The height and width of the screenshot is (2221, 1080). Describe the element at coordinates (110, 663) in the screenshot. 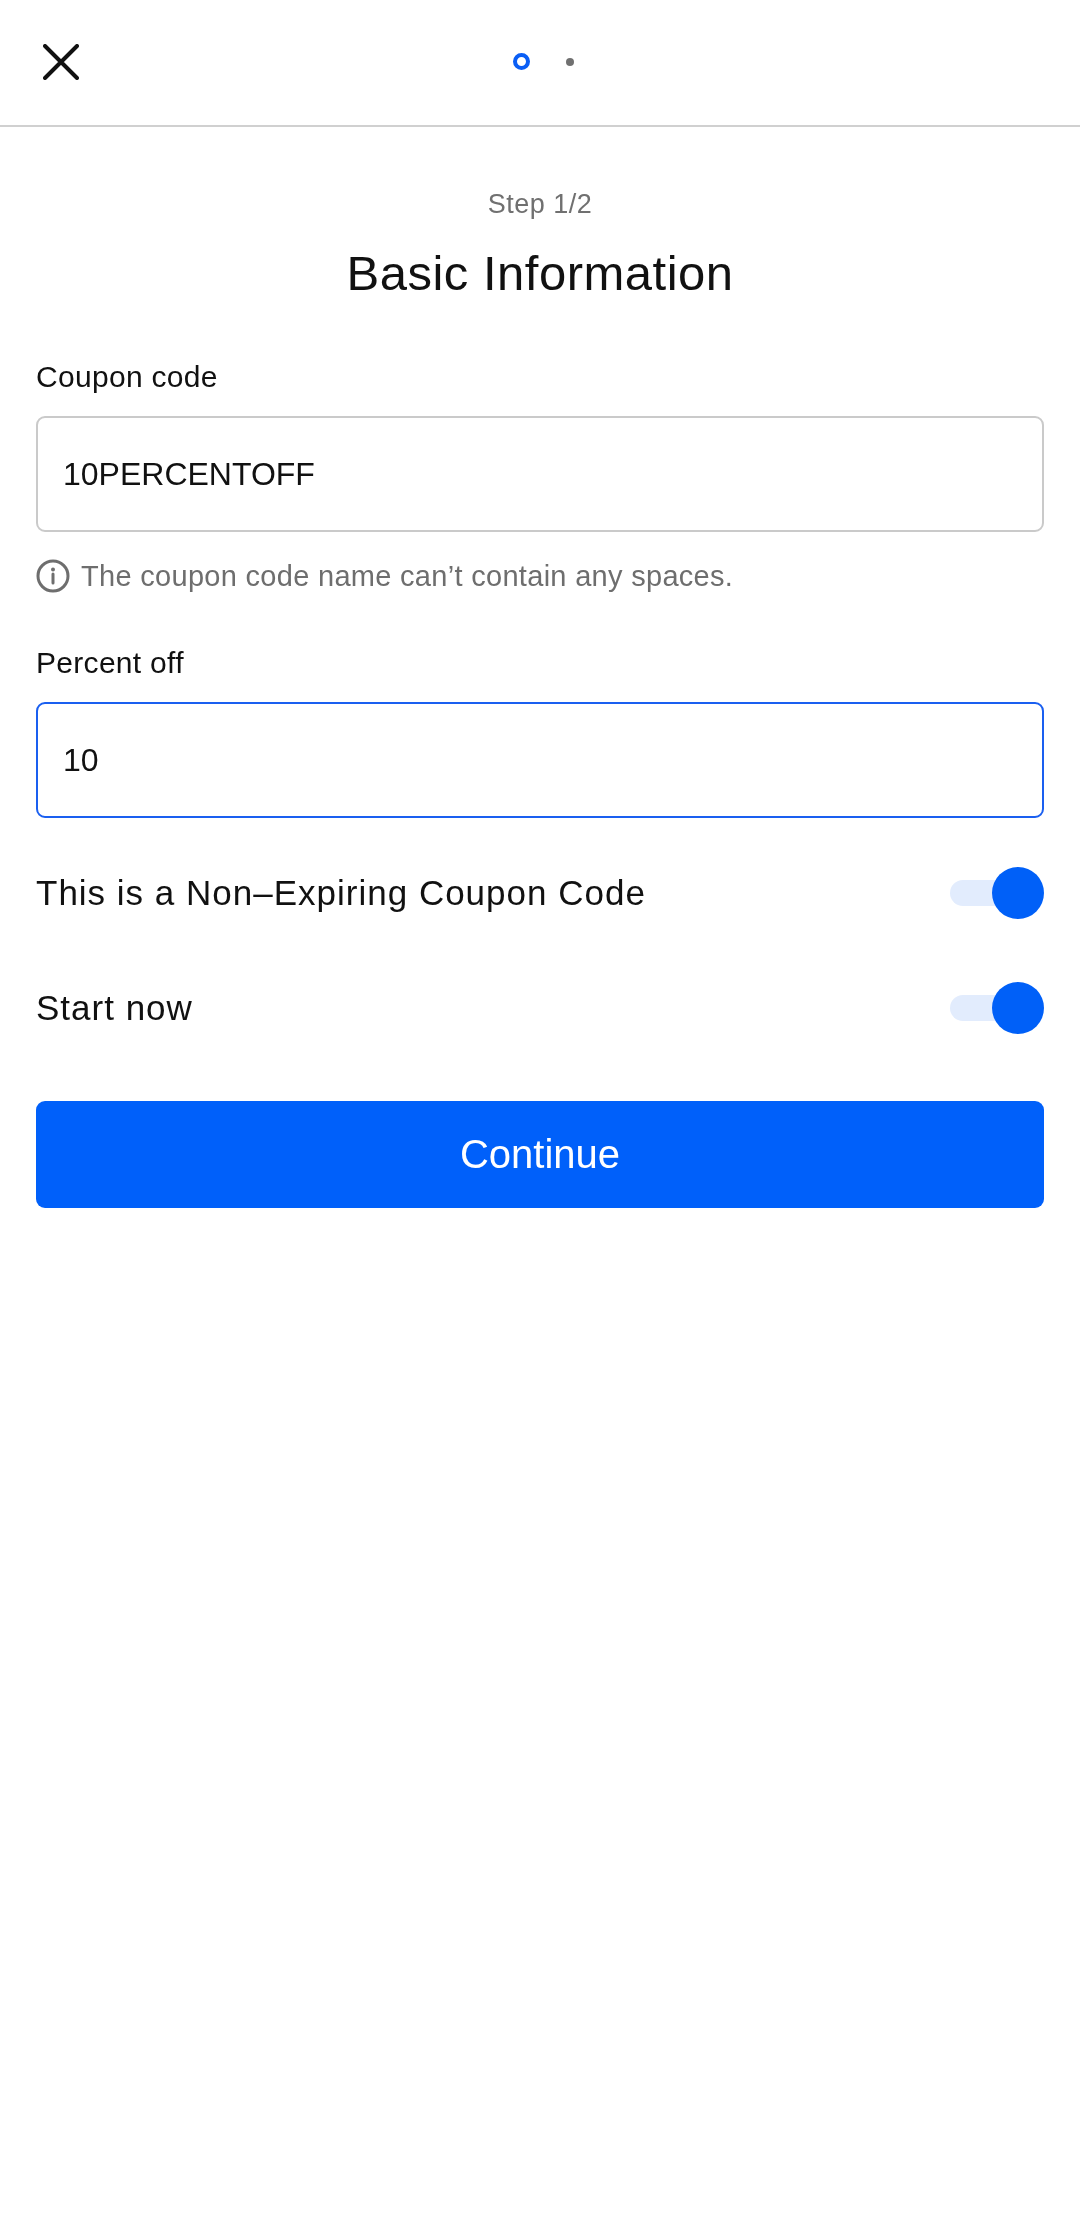

I see `field-label: Percent off` at that location.